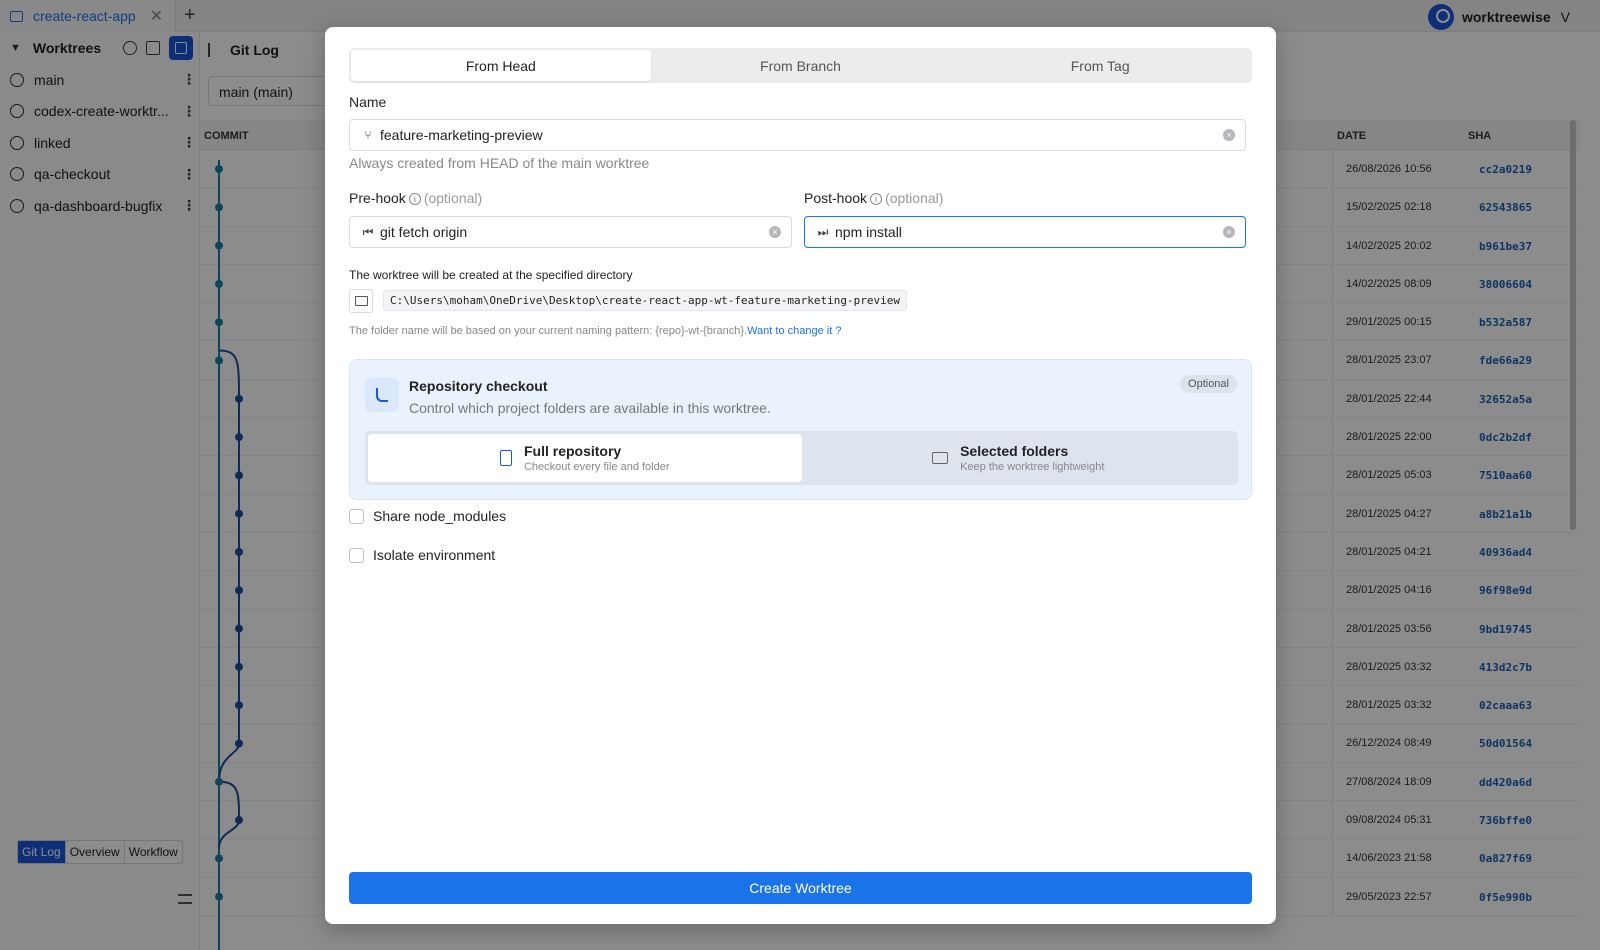  I want to click on prehook-field: ⏮ git fetch origin ×, so click(570, 232).